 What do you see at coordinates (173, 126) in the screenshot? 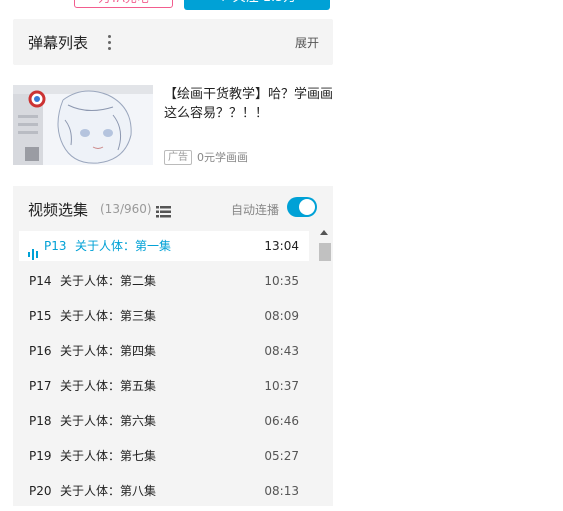
I see `ad-card: 【绘画干货教学】哈？学画画这么容易？？！！ 广告 0元学画画` at bounding box center [173, 126].